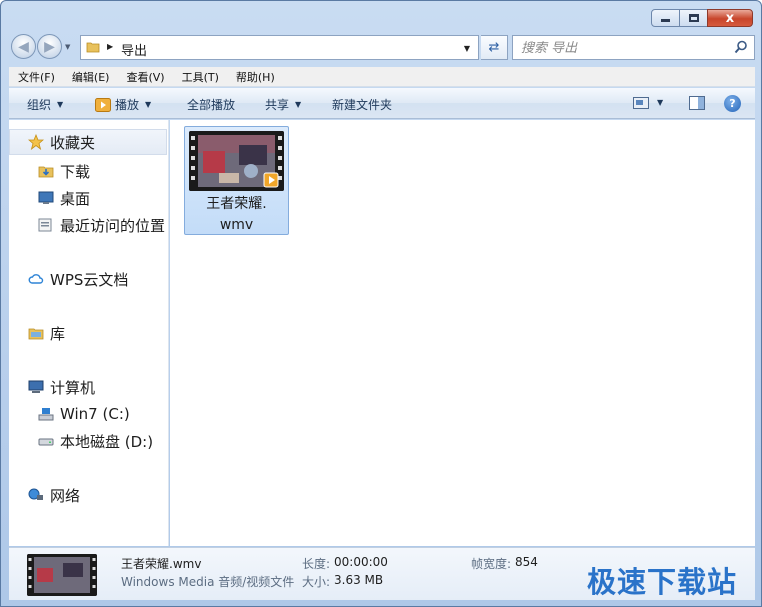 The height and width of the screenshot is (607, 762). Describe the element at coordinates (277, 105) in the screenshot. I see `share-label: 共享` at that location.